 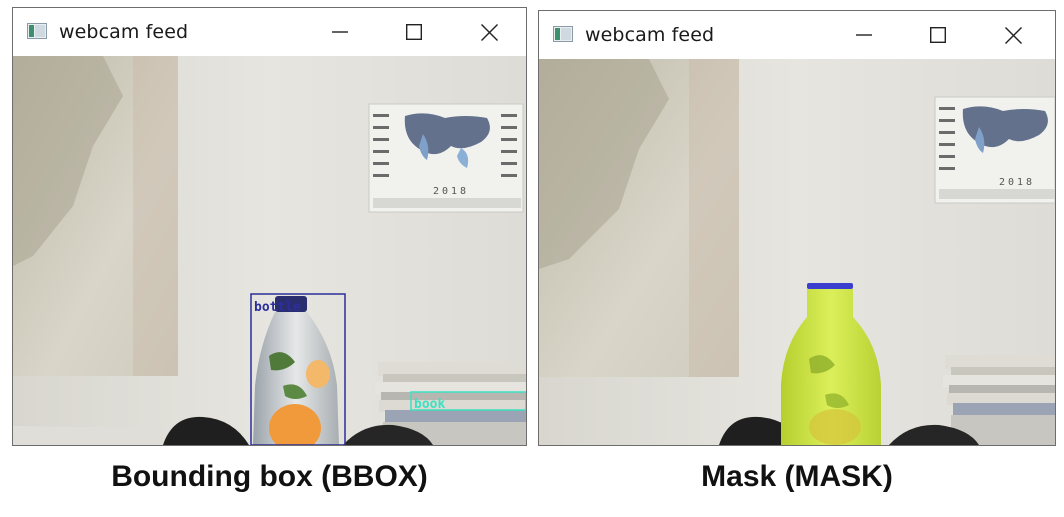 What do you see at coordinates (797, 476) in the screenshot?
I see `caption-mask: Mask (MASK)` at bounding box center [797, 476].